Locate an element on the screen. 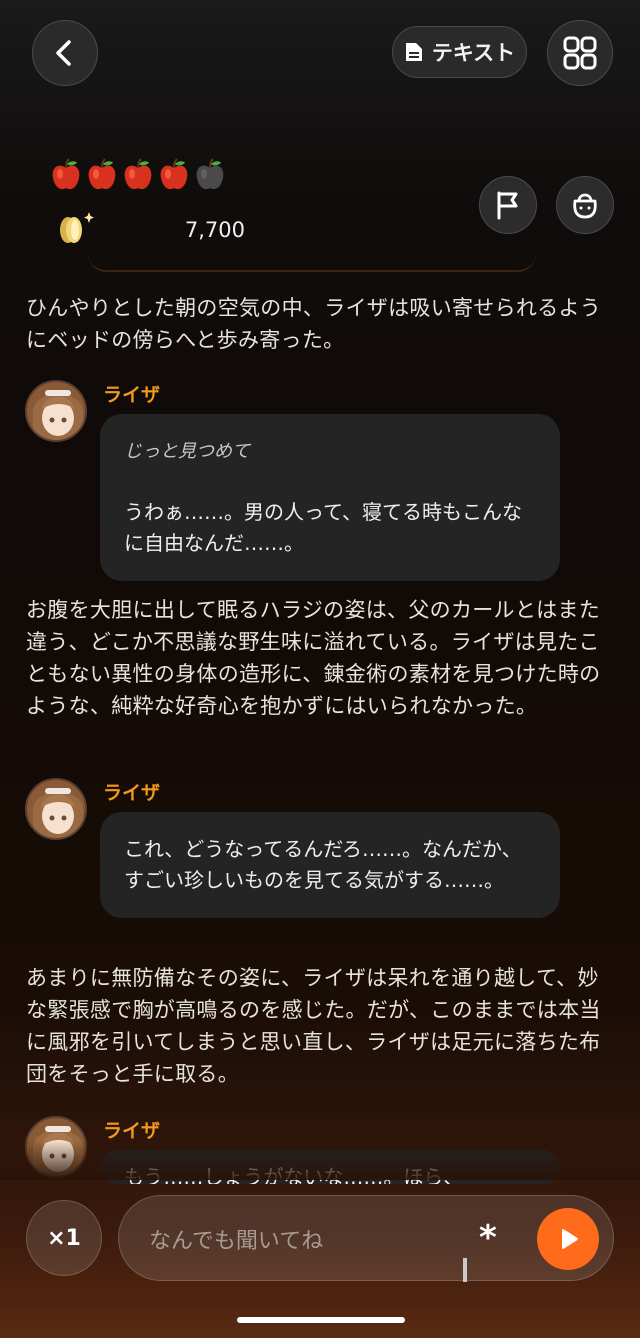 The width and height of the screenshot is (640, 1338). life-apples is located at coordinates (138, 175).